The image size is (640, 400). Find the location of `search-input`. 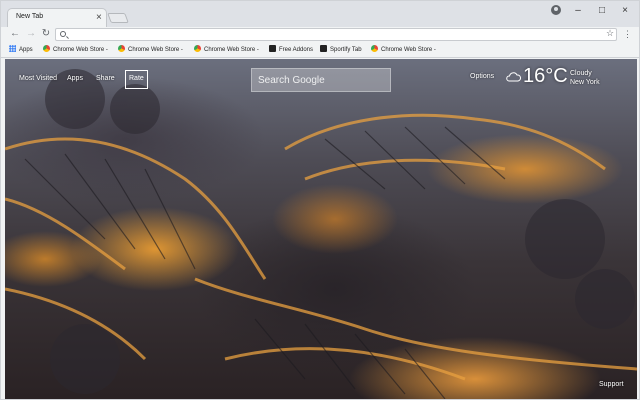

search-input is located at coordinates (322, 80).